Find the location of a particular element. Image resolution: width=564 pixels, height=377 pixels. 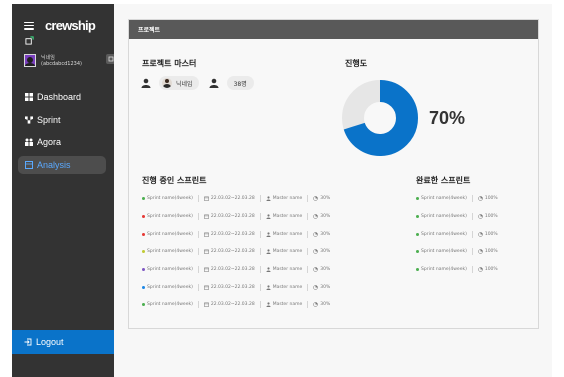

card-header: 프로젝트 is located at coordinates (333, 29).